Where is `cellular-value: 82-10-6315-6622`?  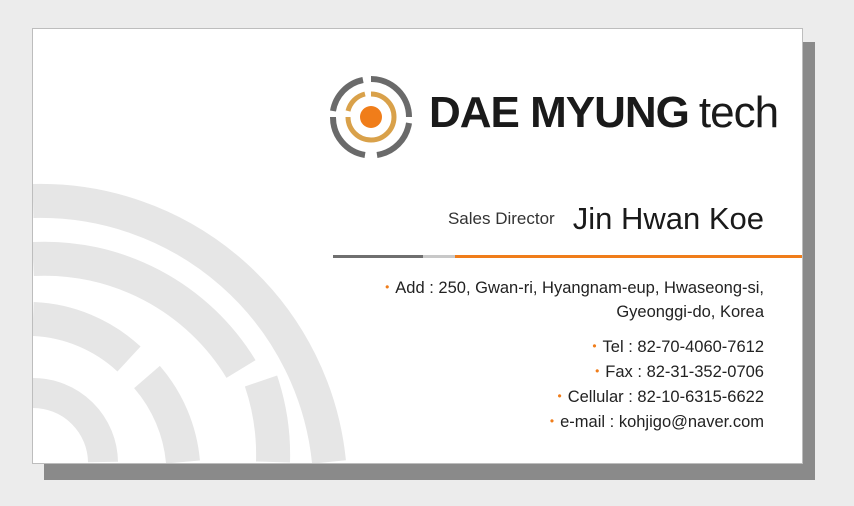
cellular-value: 82-10-6315-6622 is located at coordinates (700, 397).